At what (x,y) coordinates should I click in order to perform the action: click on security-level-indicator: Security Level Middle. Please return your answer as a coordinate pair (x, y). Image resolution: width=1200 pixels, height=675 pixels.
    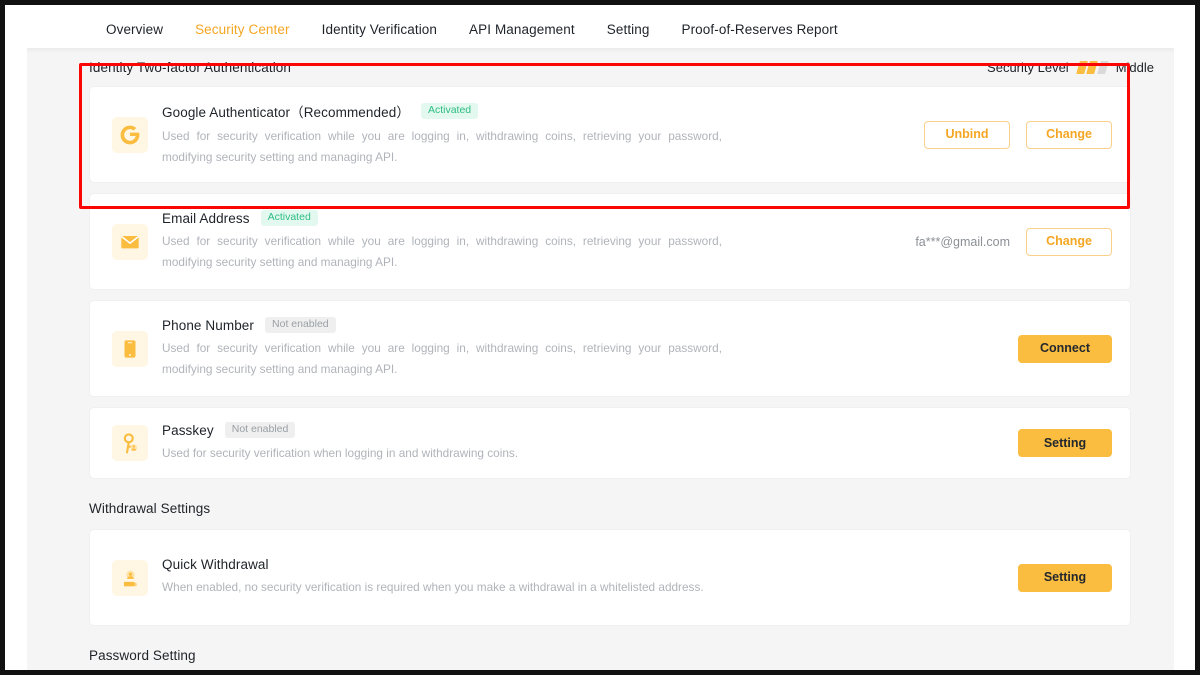
    Looking at the image, I should click on (1070, 67).